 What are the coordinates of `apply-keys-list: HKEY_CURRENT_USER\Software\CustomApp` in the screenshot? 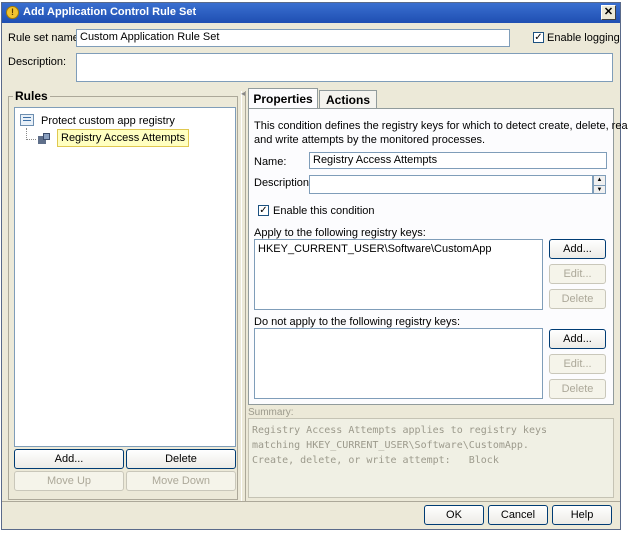 It's located at (398, 274).